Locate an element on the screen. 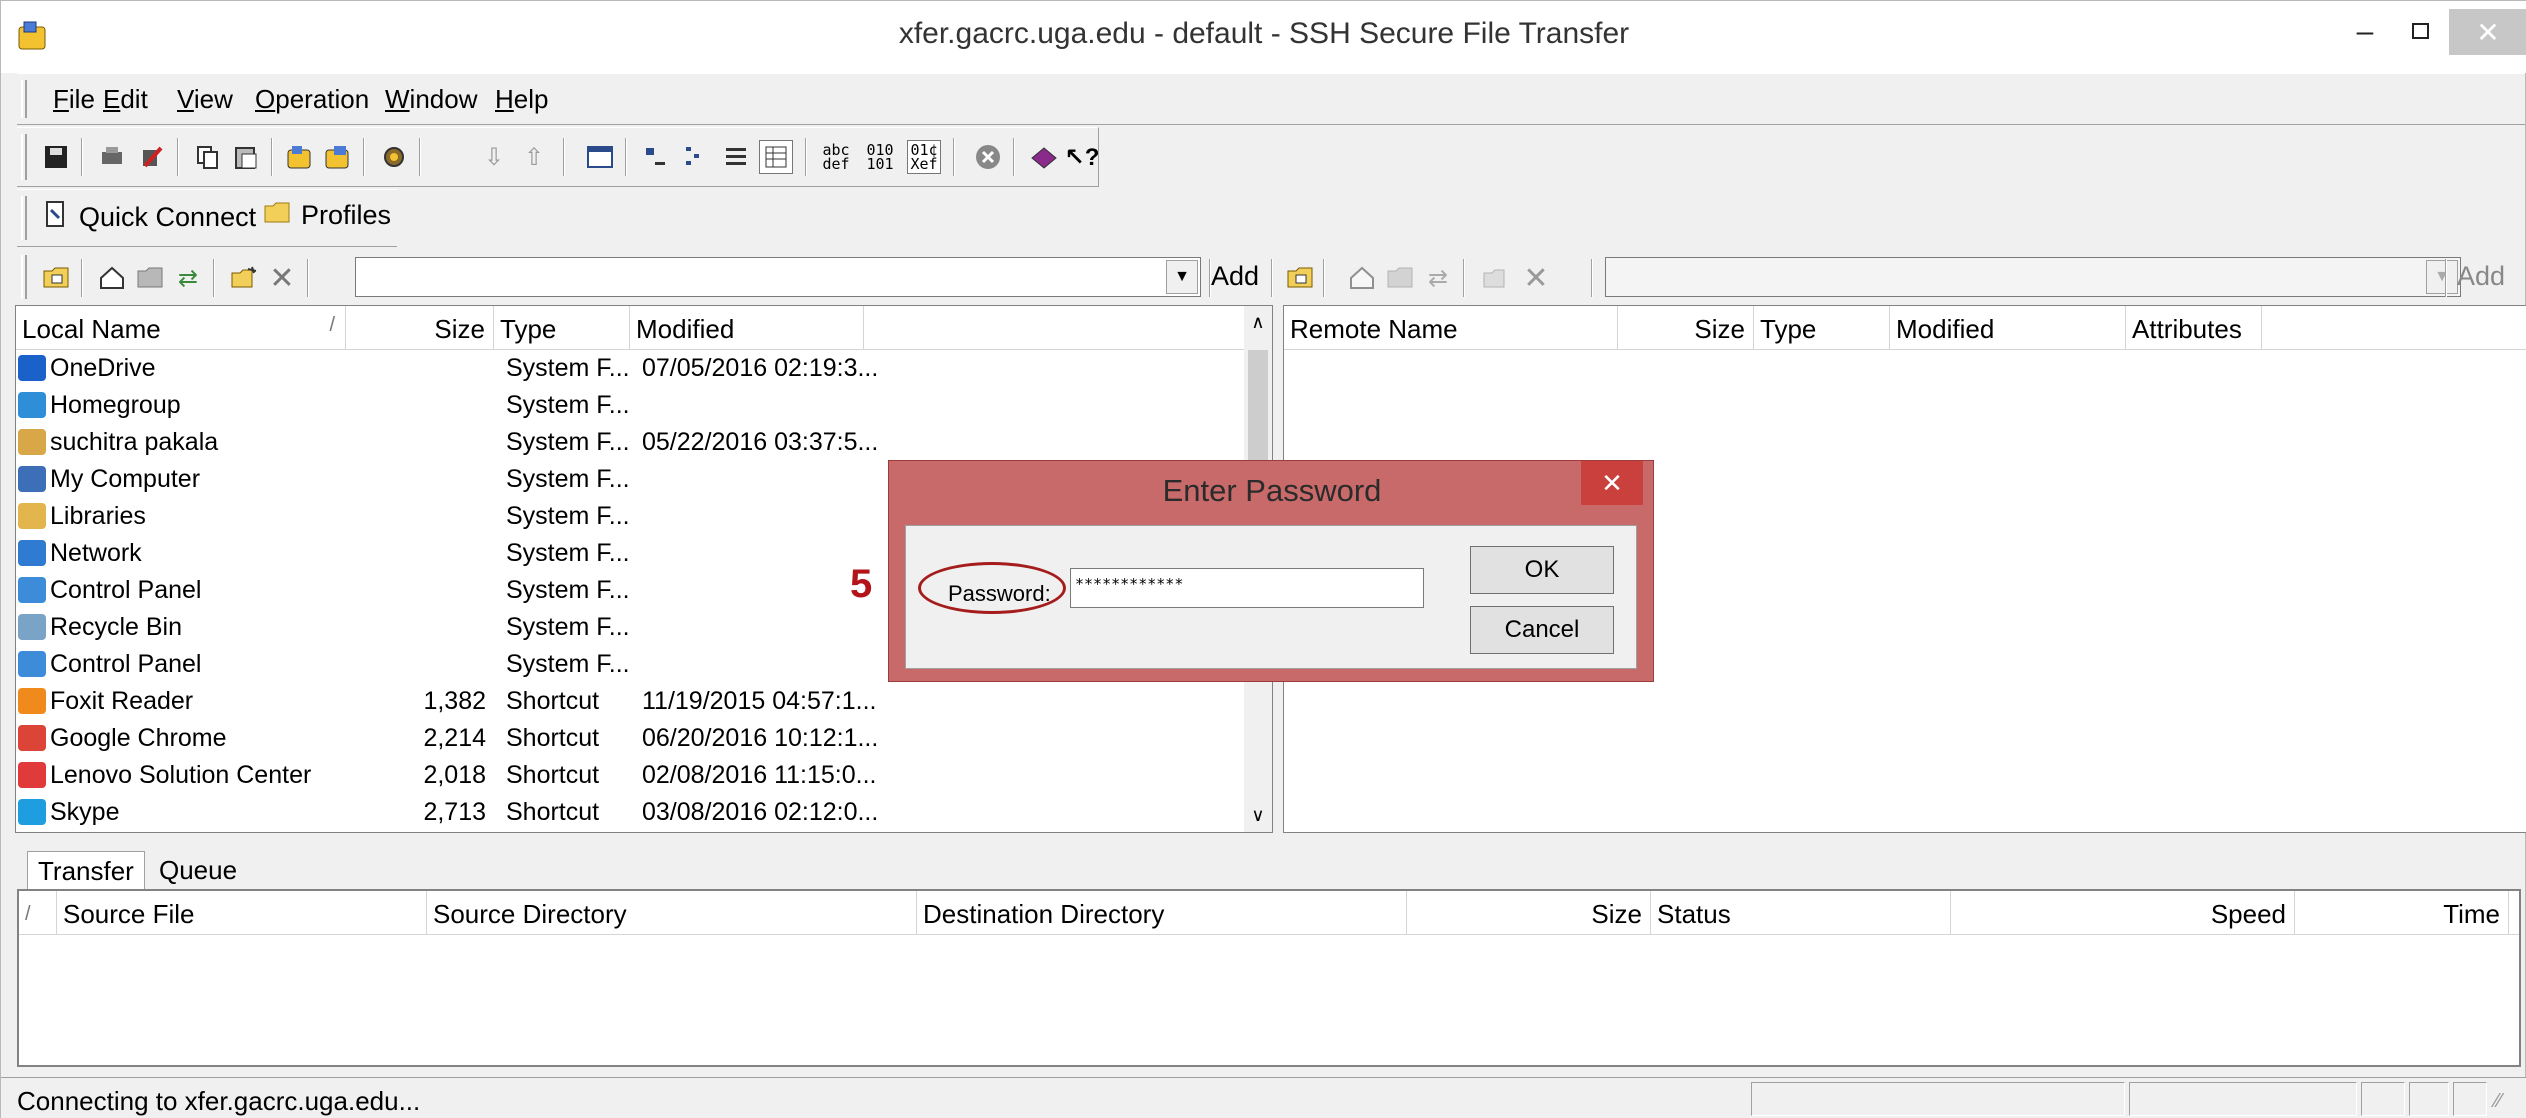 The height and width of the screenshot is (1118, 2526). copy-icon is located at coordinates (208, 157).